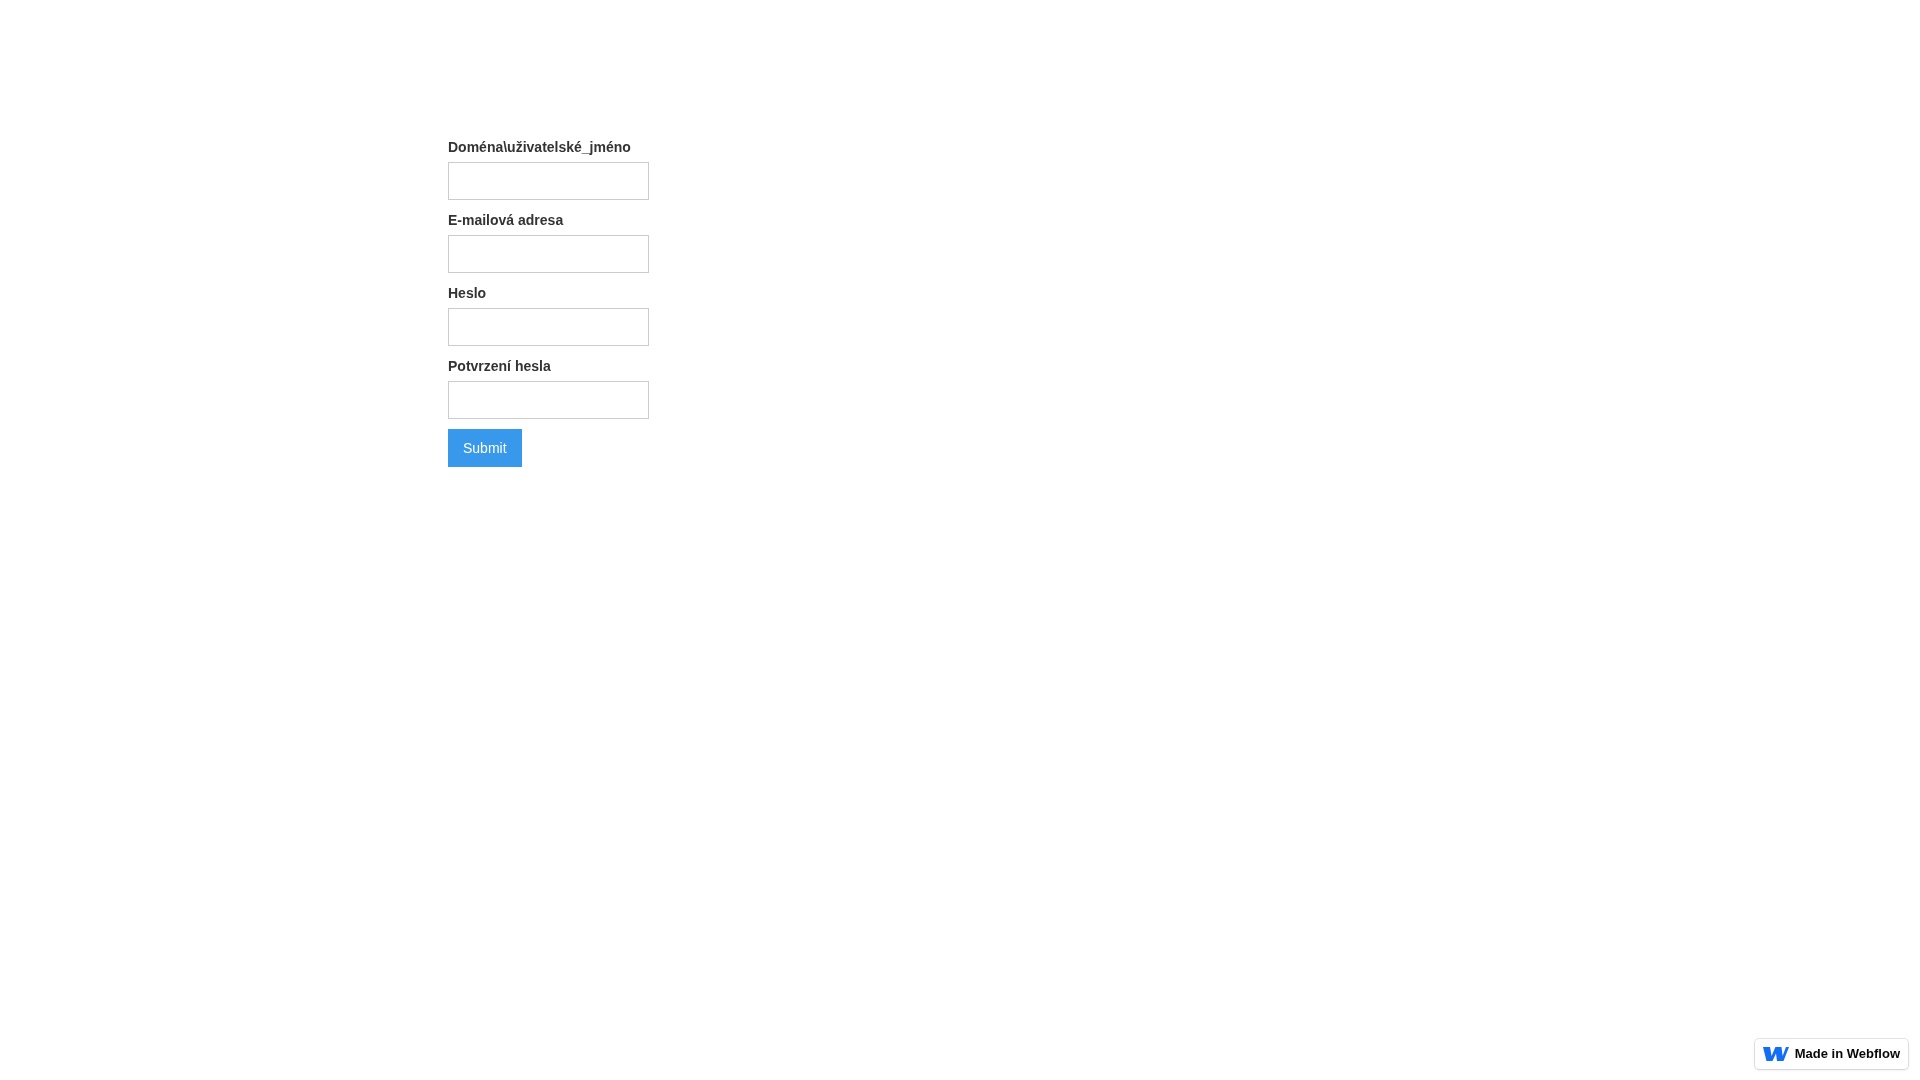 The height and width of the screenshot is (1080, 1920). What do you see at coordinates (1831, 1054) in the screenshot?
I see `made-in-webflow-badge: Made in Webflow` at bounding box center [1831, 1054].